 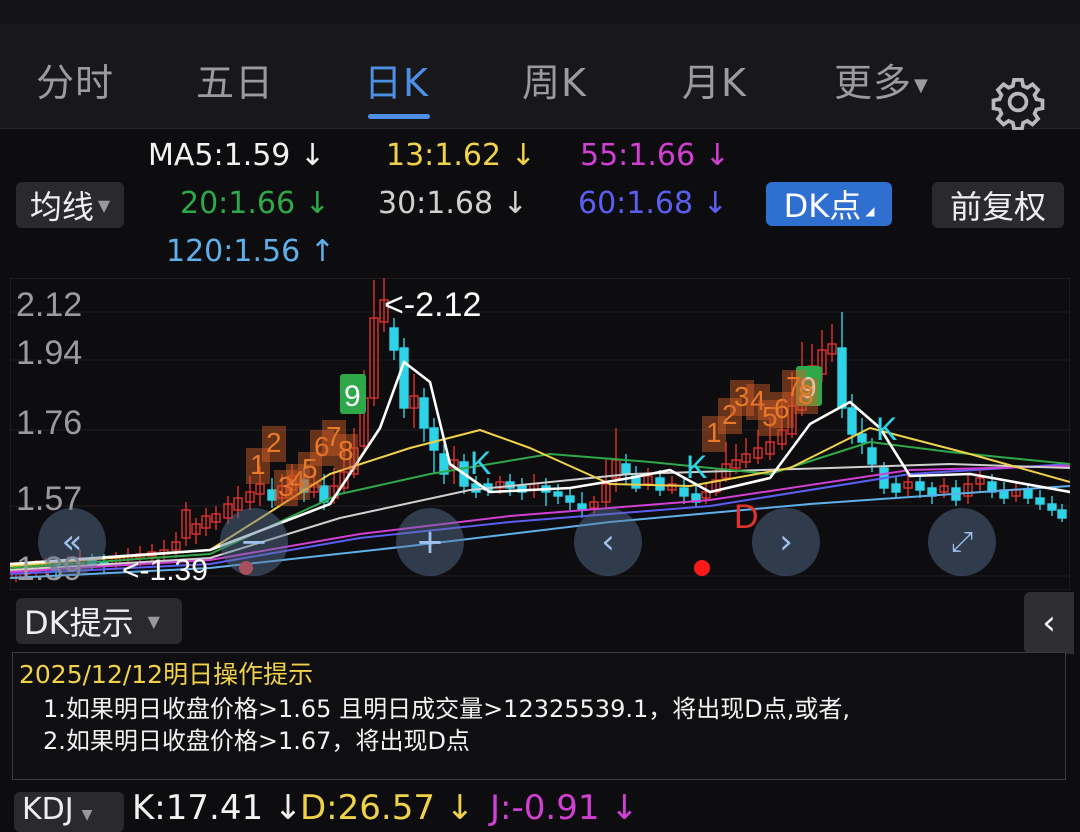 What do you see at coordinates (250, 251) in the screenshot?
I see `ma120-value: 120:1.56 ↑` at bounding box center [250, 251].